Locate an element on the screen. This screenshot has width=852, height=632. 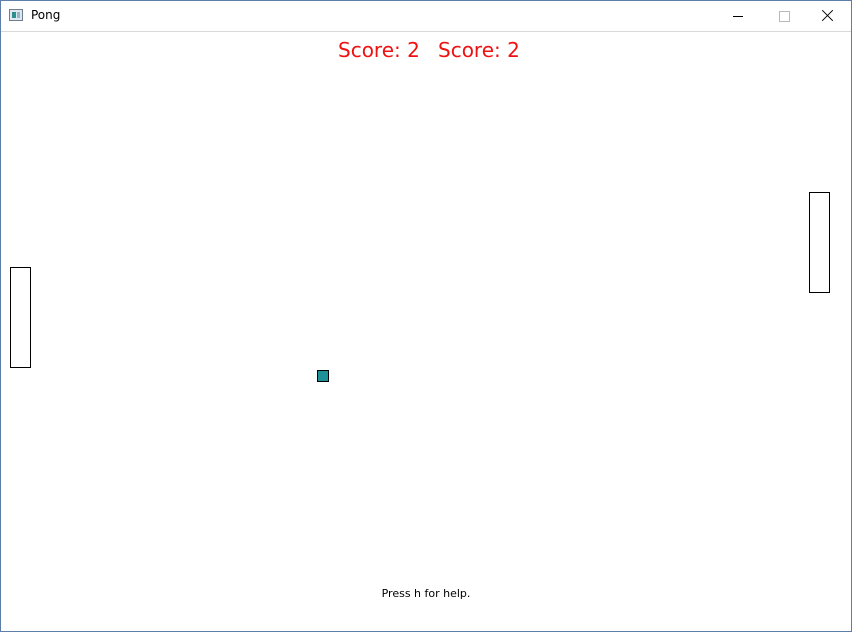
minimize-icon is located at coordinates (738, 16).